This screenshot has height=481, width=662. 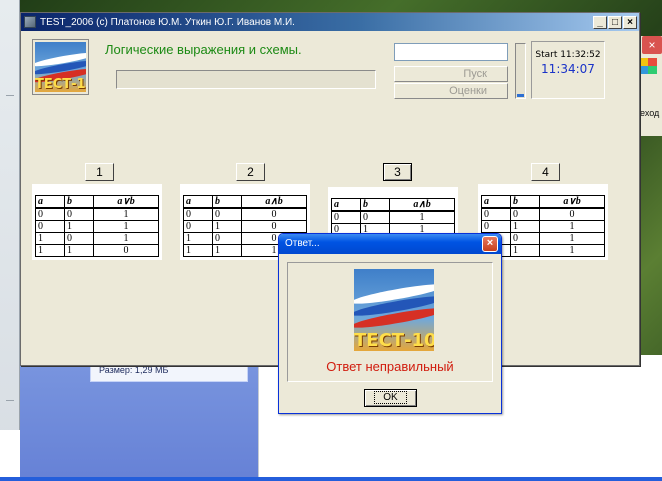 I want to click on app-icon, so click(x=30, y=22).